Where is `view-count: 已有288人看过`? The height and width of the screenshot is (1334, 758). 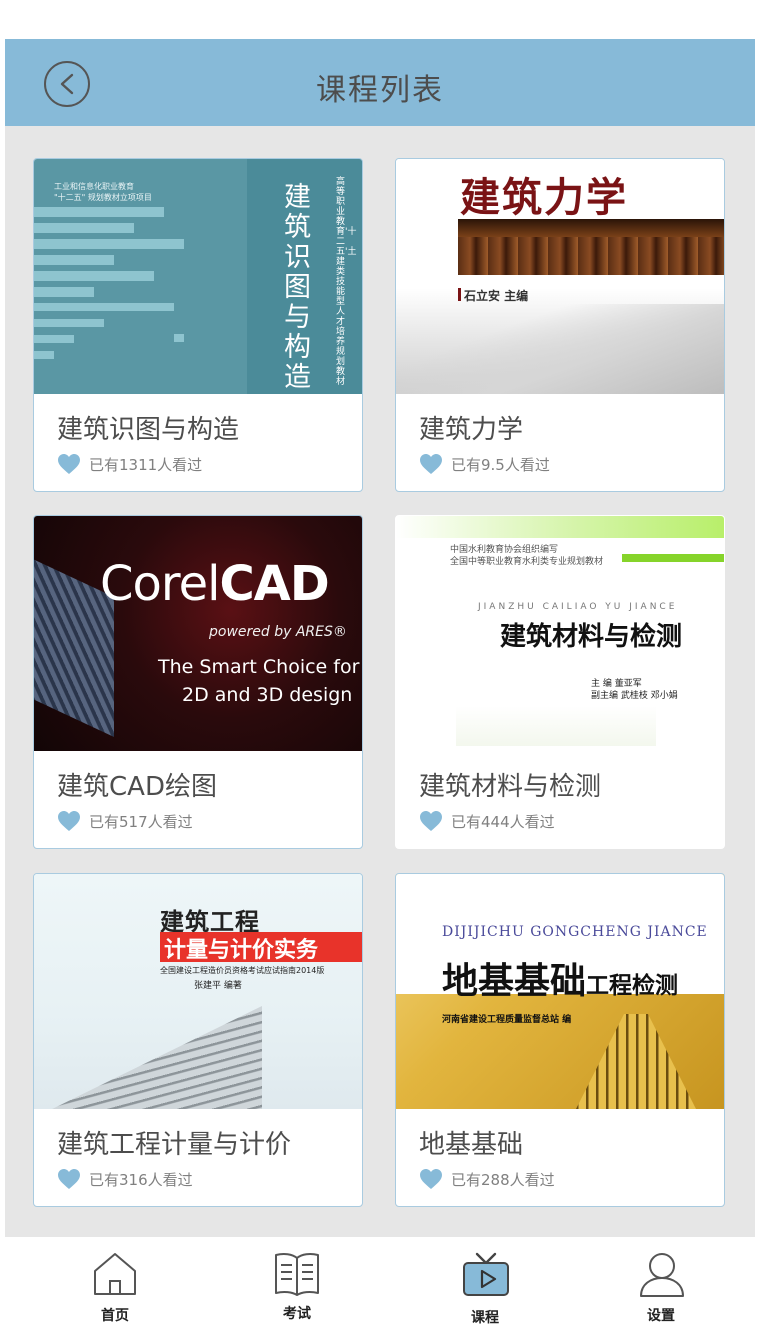
view-count: 已有288人看过 is located at coordinates (487, 1179).